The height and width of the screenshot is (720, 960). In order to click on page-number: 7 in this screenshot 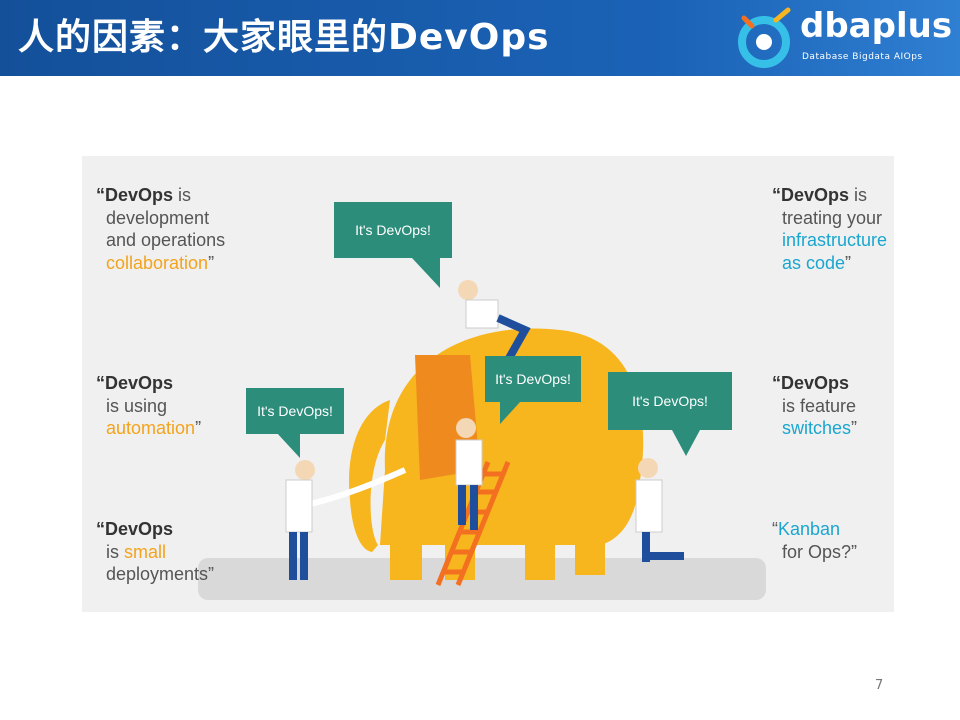, I will do `click(879, 685)`.